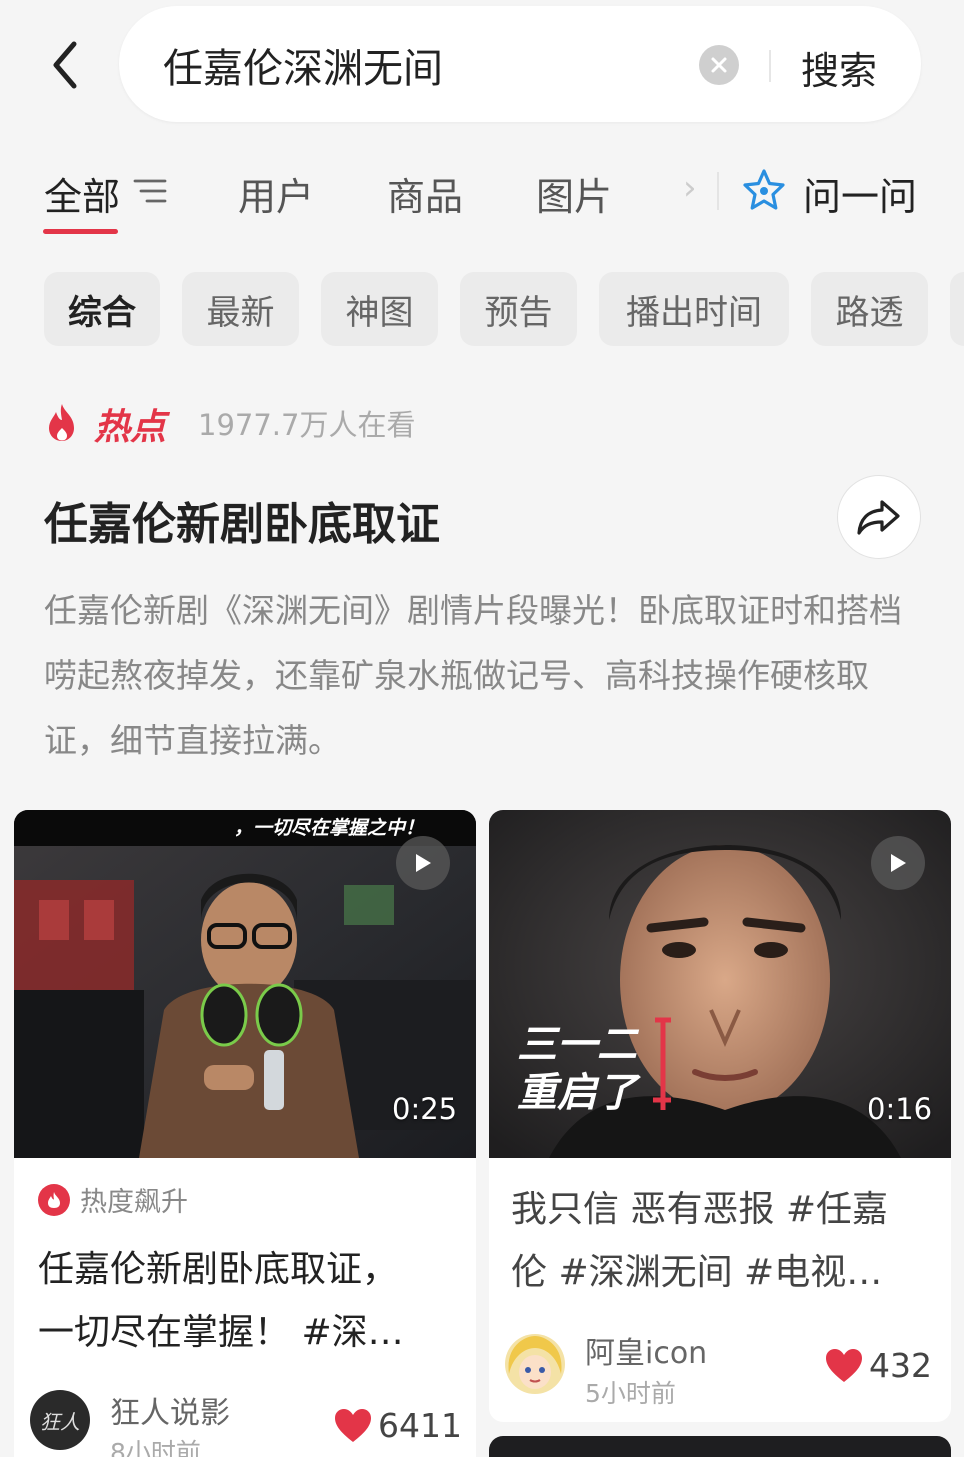 The height and width of the screenshot is (1457, 964). I want to click on video-duration: 0:16, so click(900, 1109).